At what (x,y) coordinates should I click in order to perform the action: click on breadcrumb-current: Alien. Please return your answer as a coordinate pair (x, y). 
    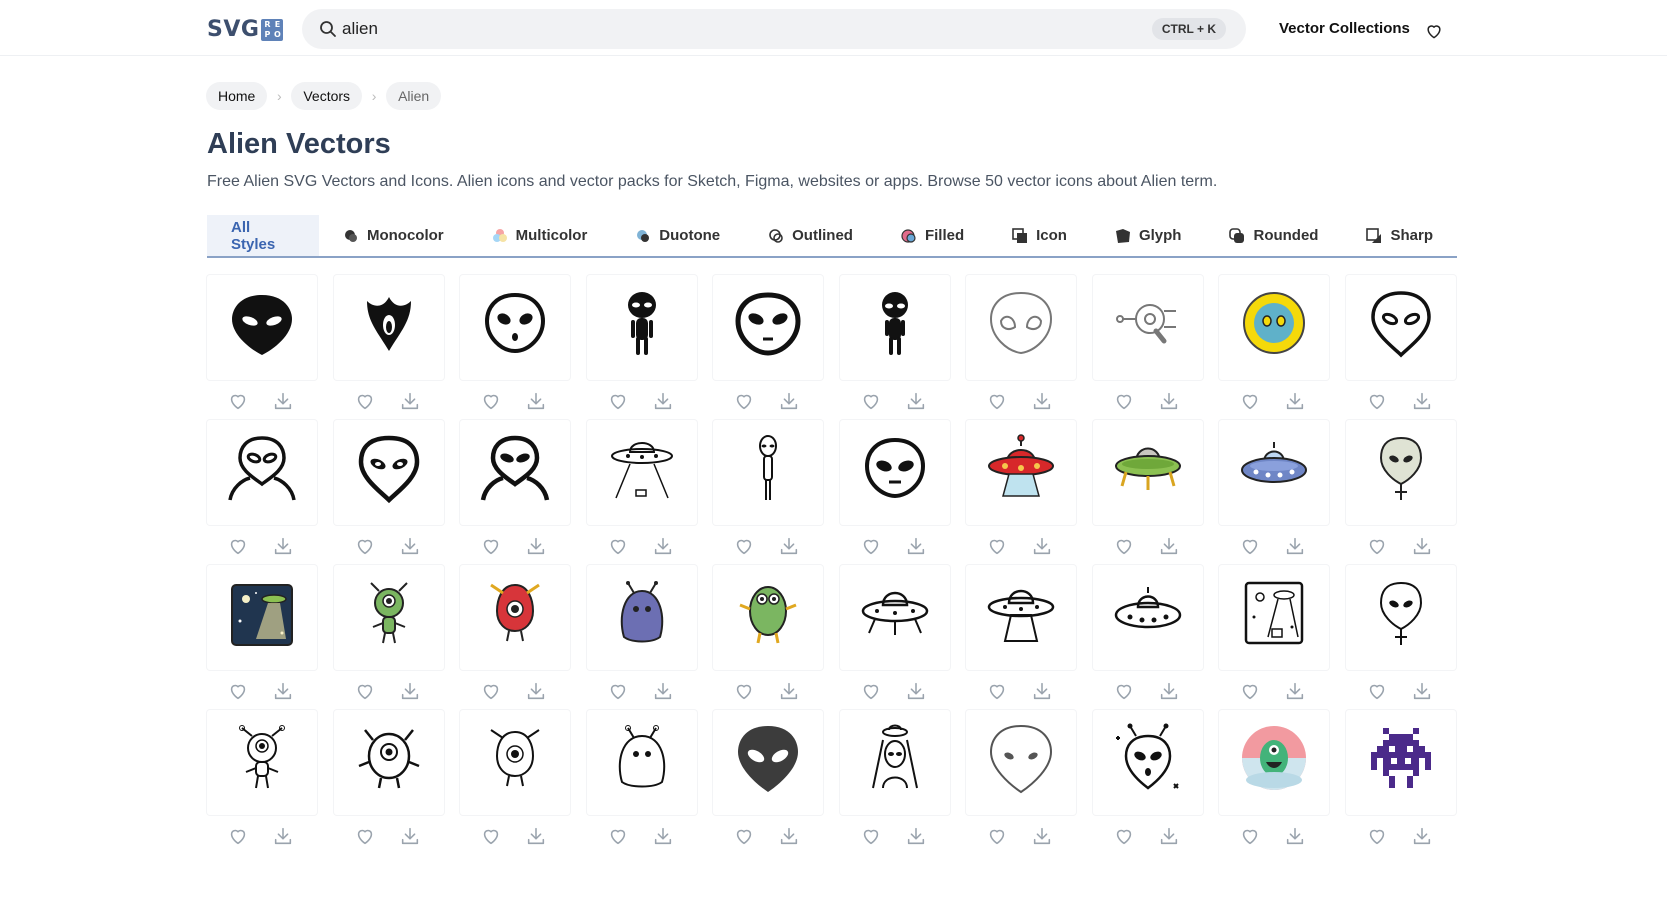
    Looking at the image, I should click on (414, 96).